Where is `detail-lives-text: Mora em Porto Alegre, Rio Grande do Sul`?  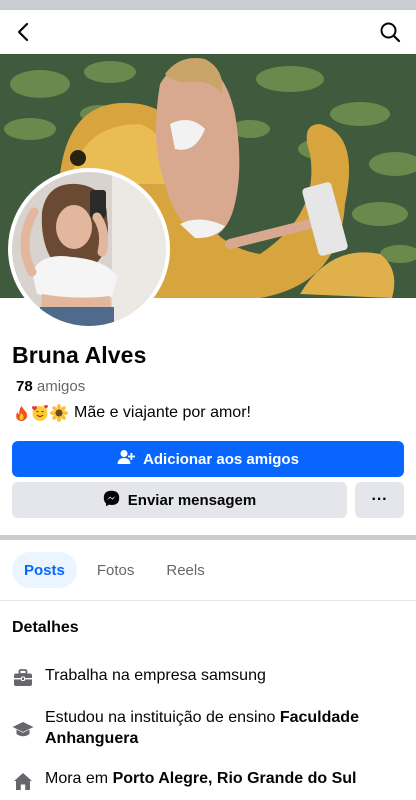 detail-lives-text: Mora em Porto Alegre, Rio Grande do Sul is located at coordinates (200, 778).